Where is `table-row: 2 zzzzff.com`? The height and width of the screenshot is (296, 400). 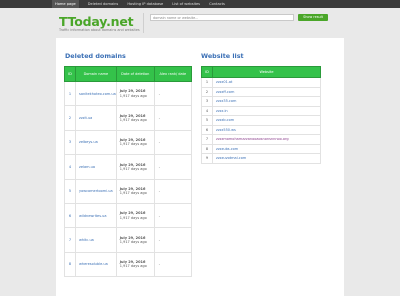
table-row: 2 zzzzff.com is located at coordinates (261, 91).